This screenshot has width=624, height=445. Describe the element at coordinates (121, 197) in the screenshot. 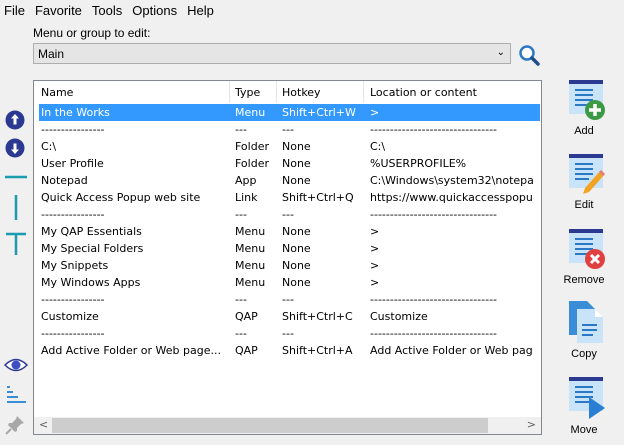

I see `cell-name: Quick Access Popup web site` at that location.